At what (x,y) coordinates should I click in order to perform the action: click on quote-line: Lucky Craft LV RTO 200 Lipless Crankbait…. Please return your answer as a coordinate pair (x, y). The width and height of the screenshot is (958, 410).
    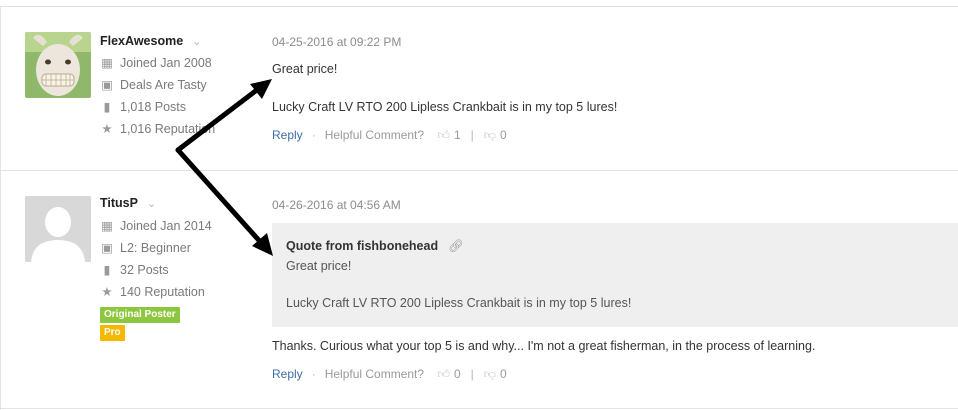
    Looking at the image, I should click on (459, 303).